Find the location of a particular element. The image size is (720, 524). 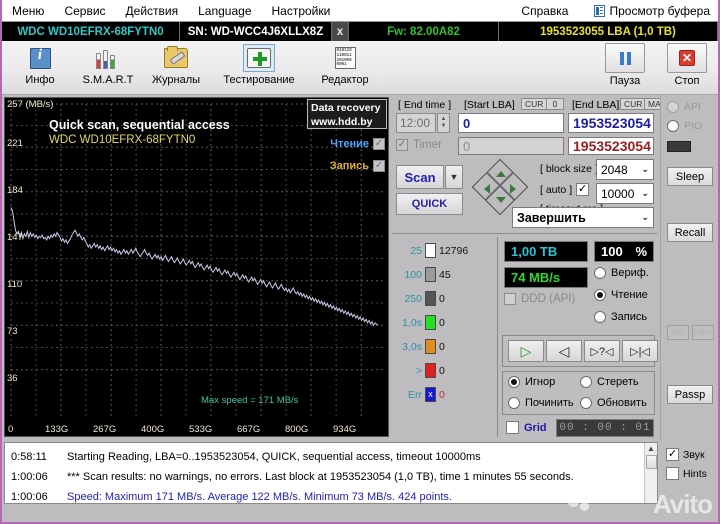

toolbar-button-logs: Журналы is located at coordinates (176, 68).